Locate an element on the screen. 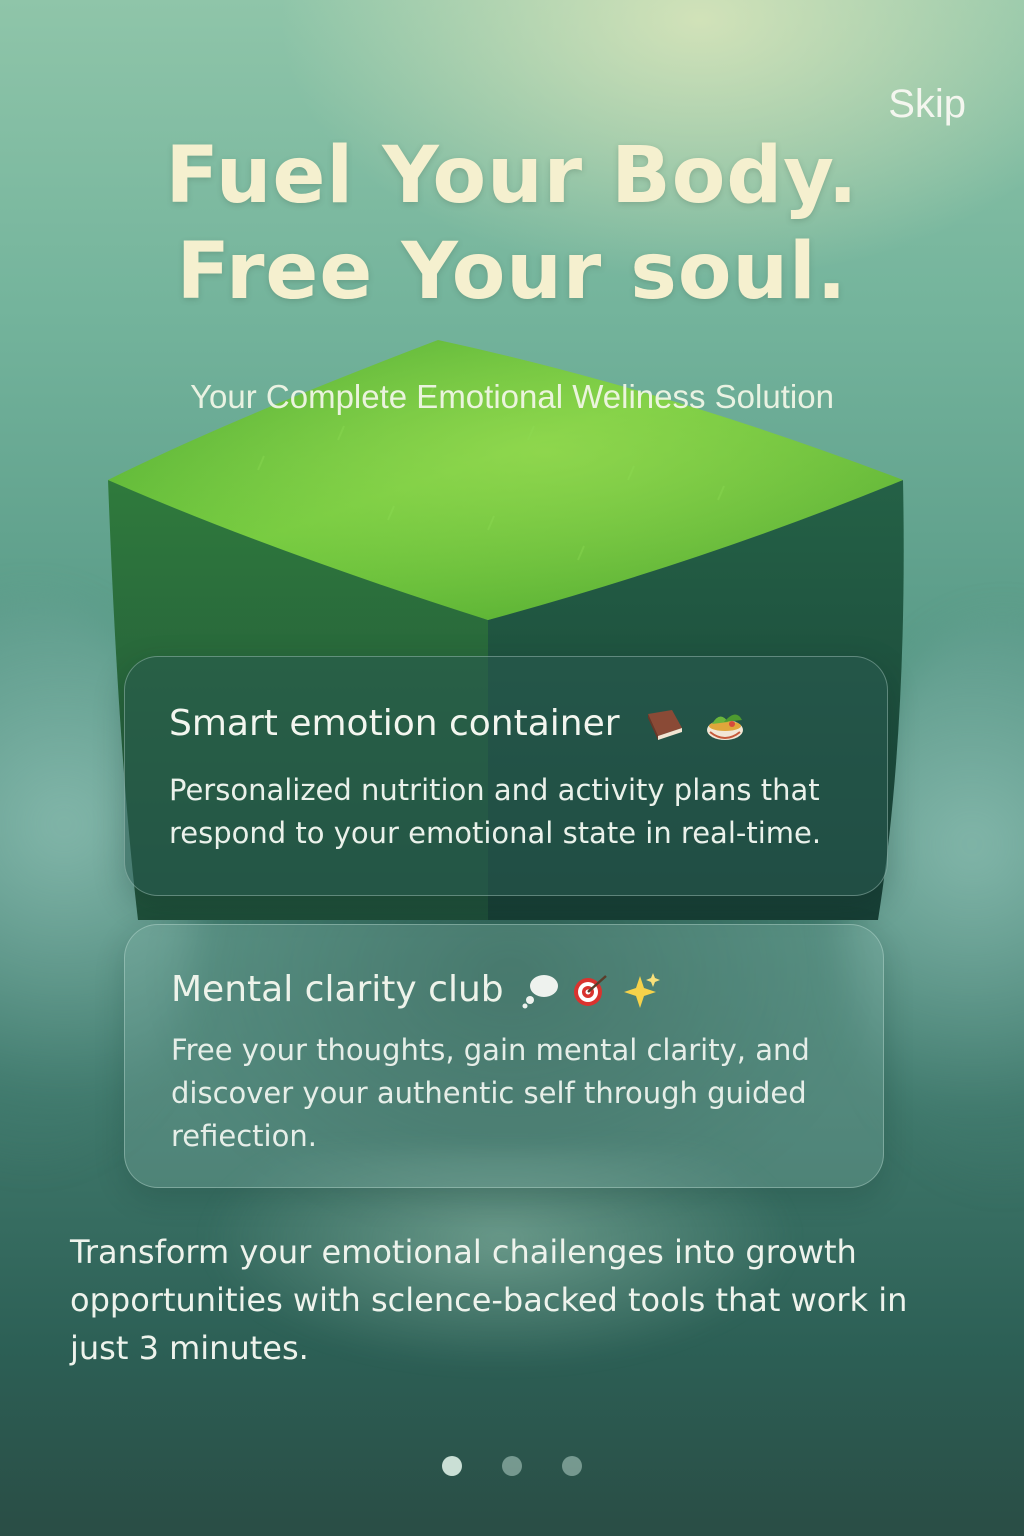 This screenshot has height=1536, width=1024. skip-button: Skip is located at coordinates (927, 104).